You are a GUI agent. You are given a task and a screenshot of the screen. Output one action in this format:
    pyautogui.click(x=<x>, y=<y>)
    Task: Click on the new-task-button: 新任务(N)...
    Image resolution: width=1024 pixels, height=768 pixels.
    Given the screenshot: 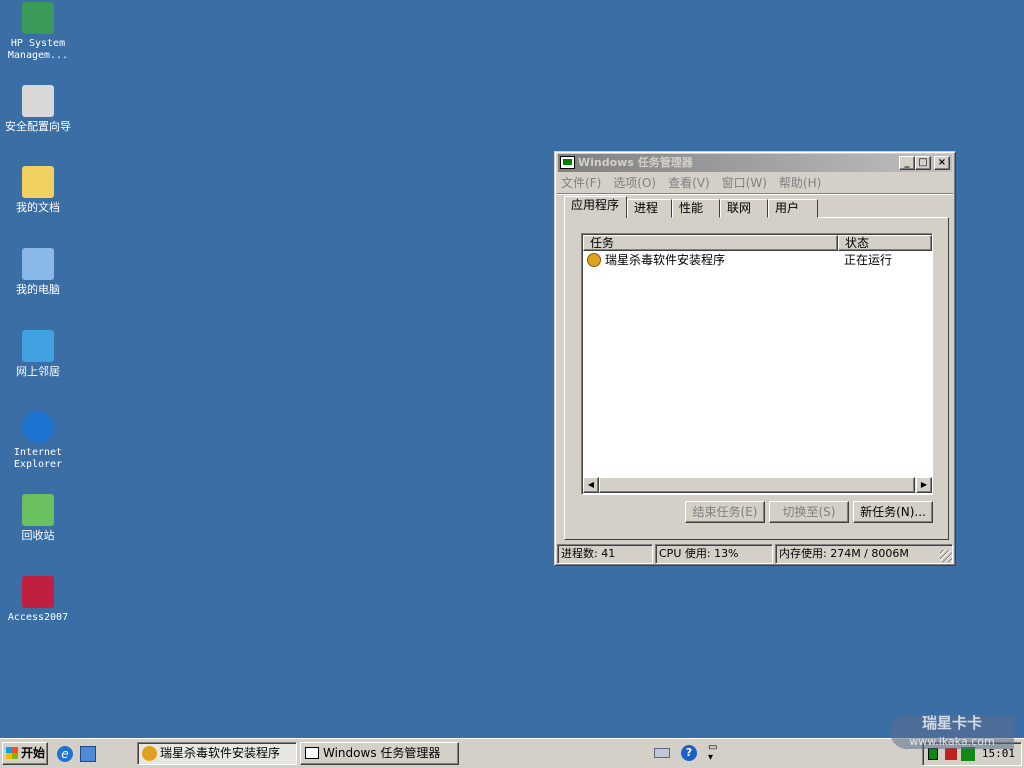 What is the action you would take?
    pyautogui.click(x=893, y=512)
    